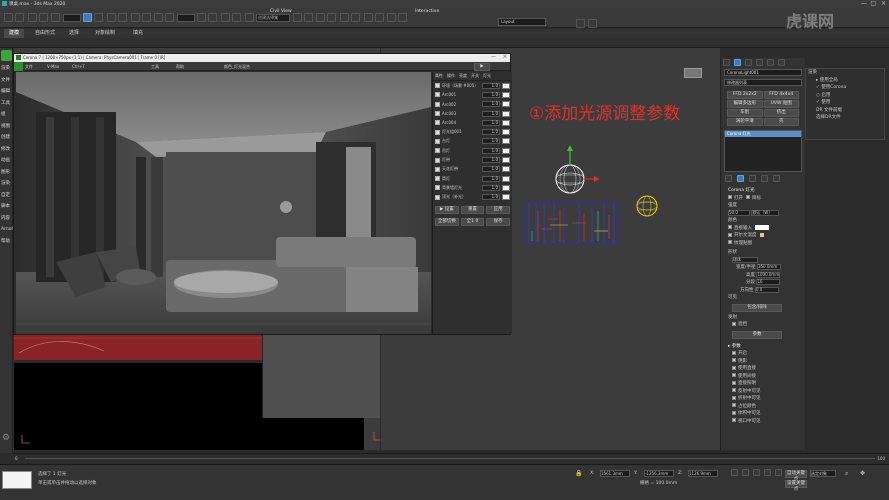 The image size is (889, 500). Describe the element at coordinates (763, 191) in the screenshot. I see `rollout-title: Corona 灯光` at that location.